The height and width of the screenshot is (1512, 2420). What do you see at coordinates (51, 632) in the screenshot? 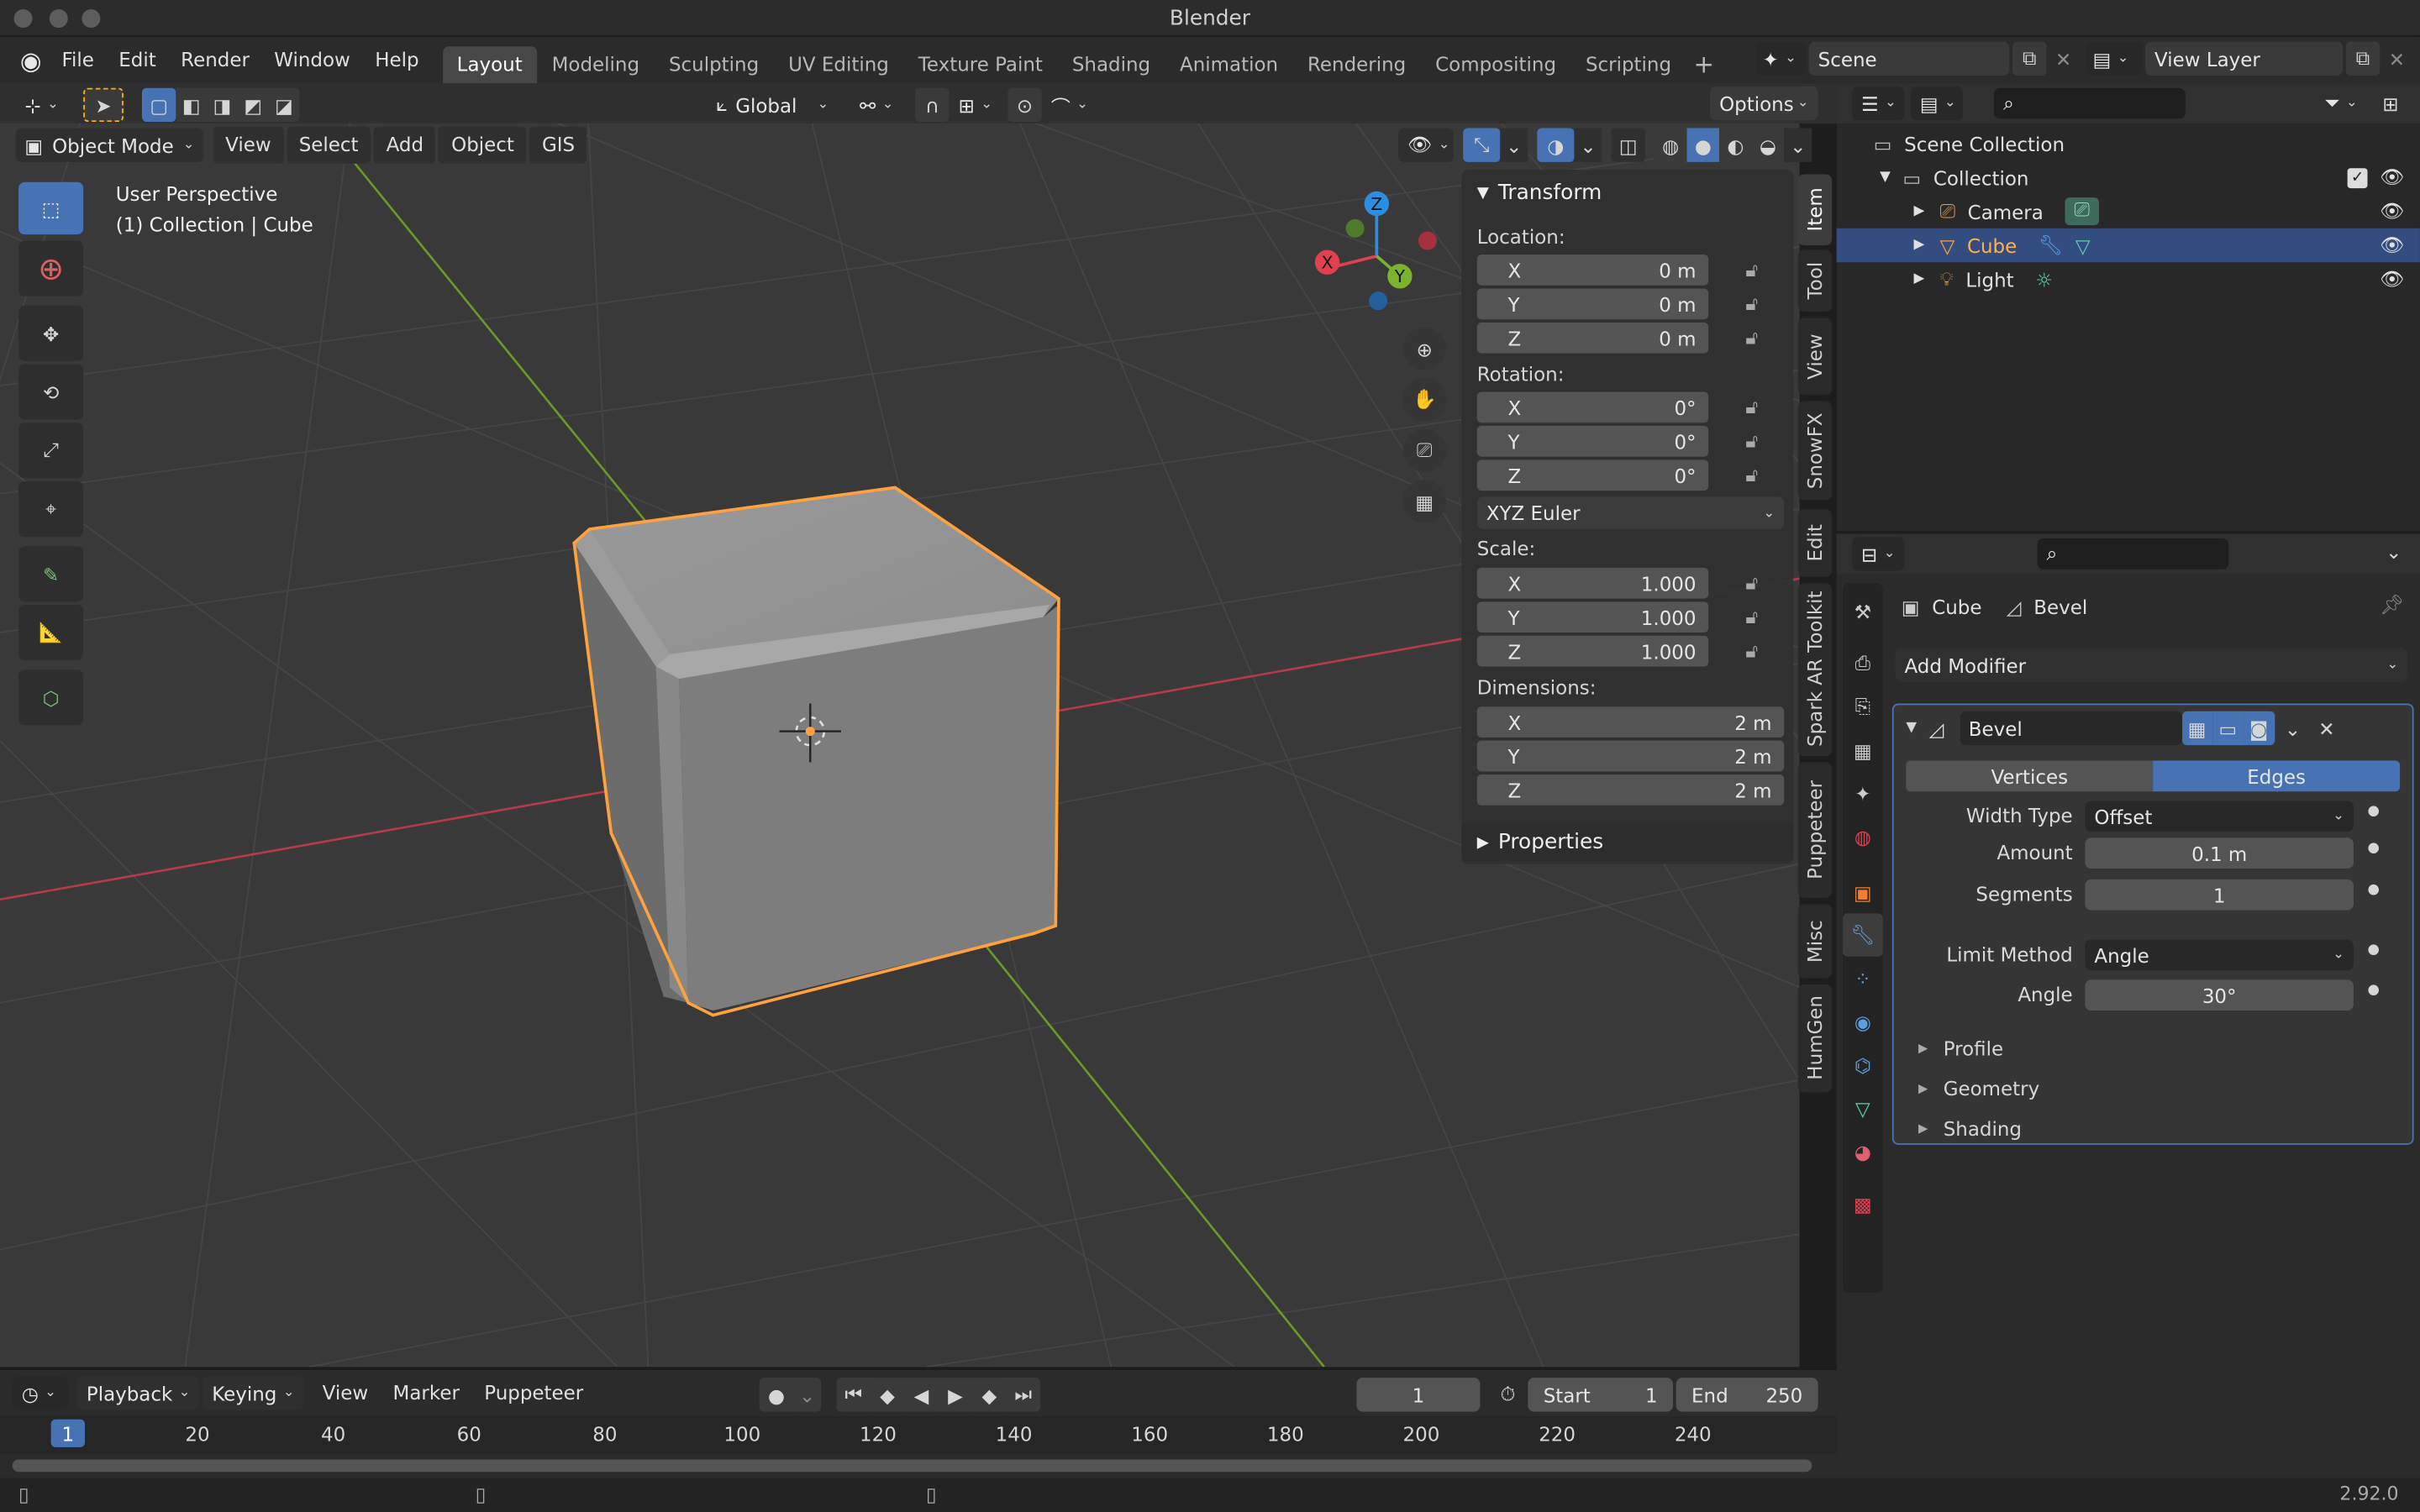
I see `measure-tool-icon: 📐` at bounding box center [51, 632].